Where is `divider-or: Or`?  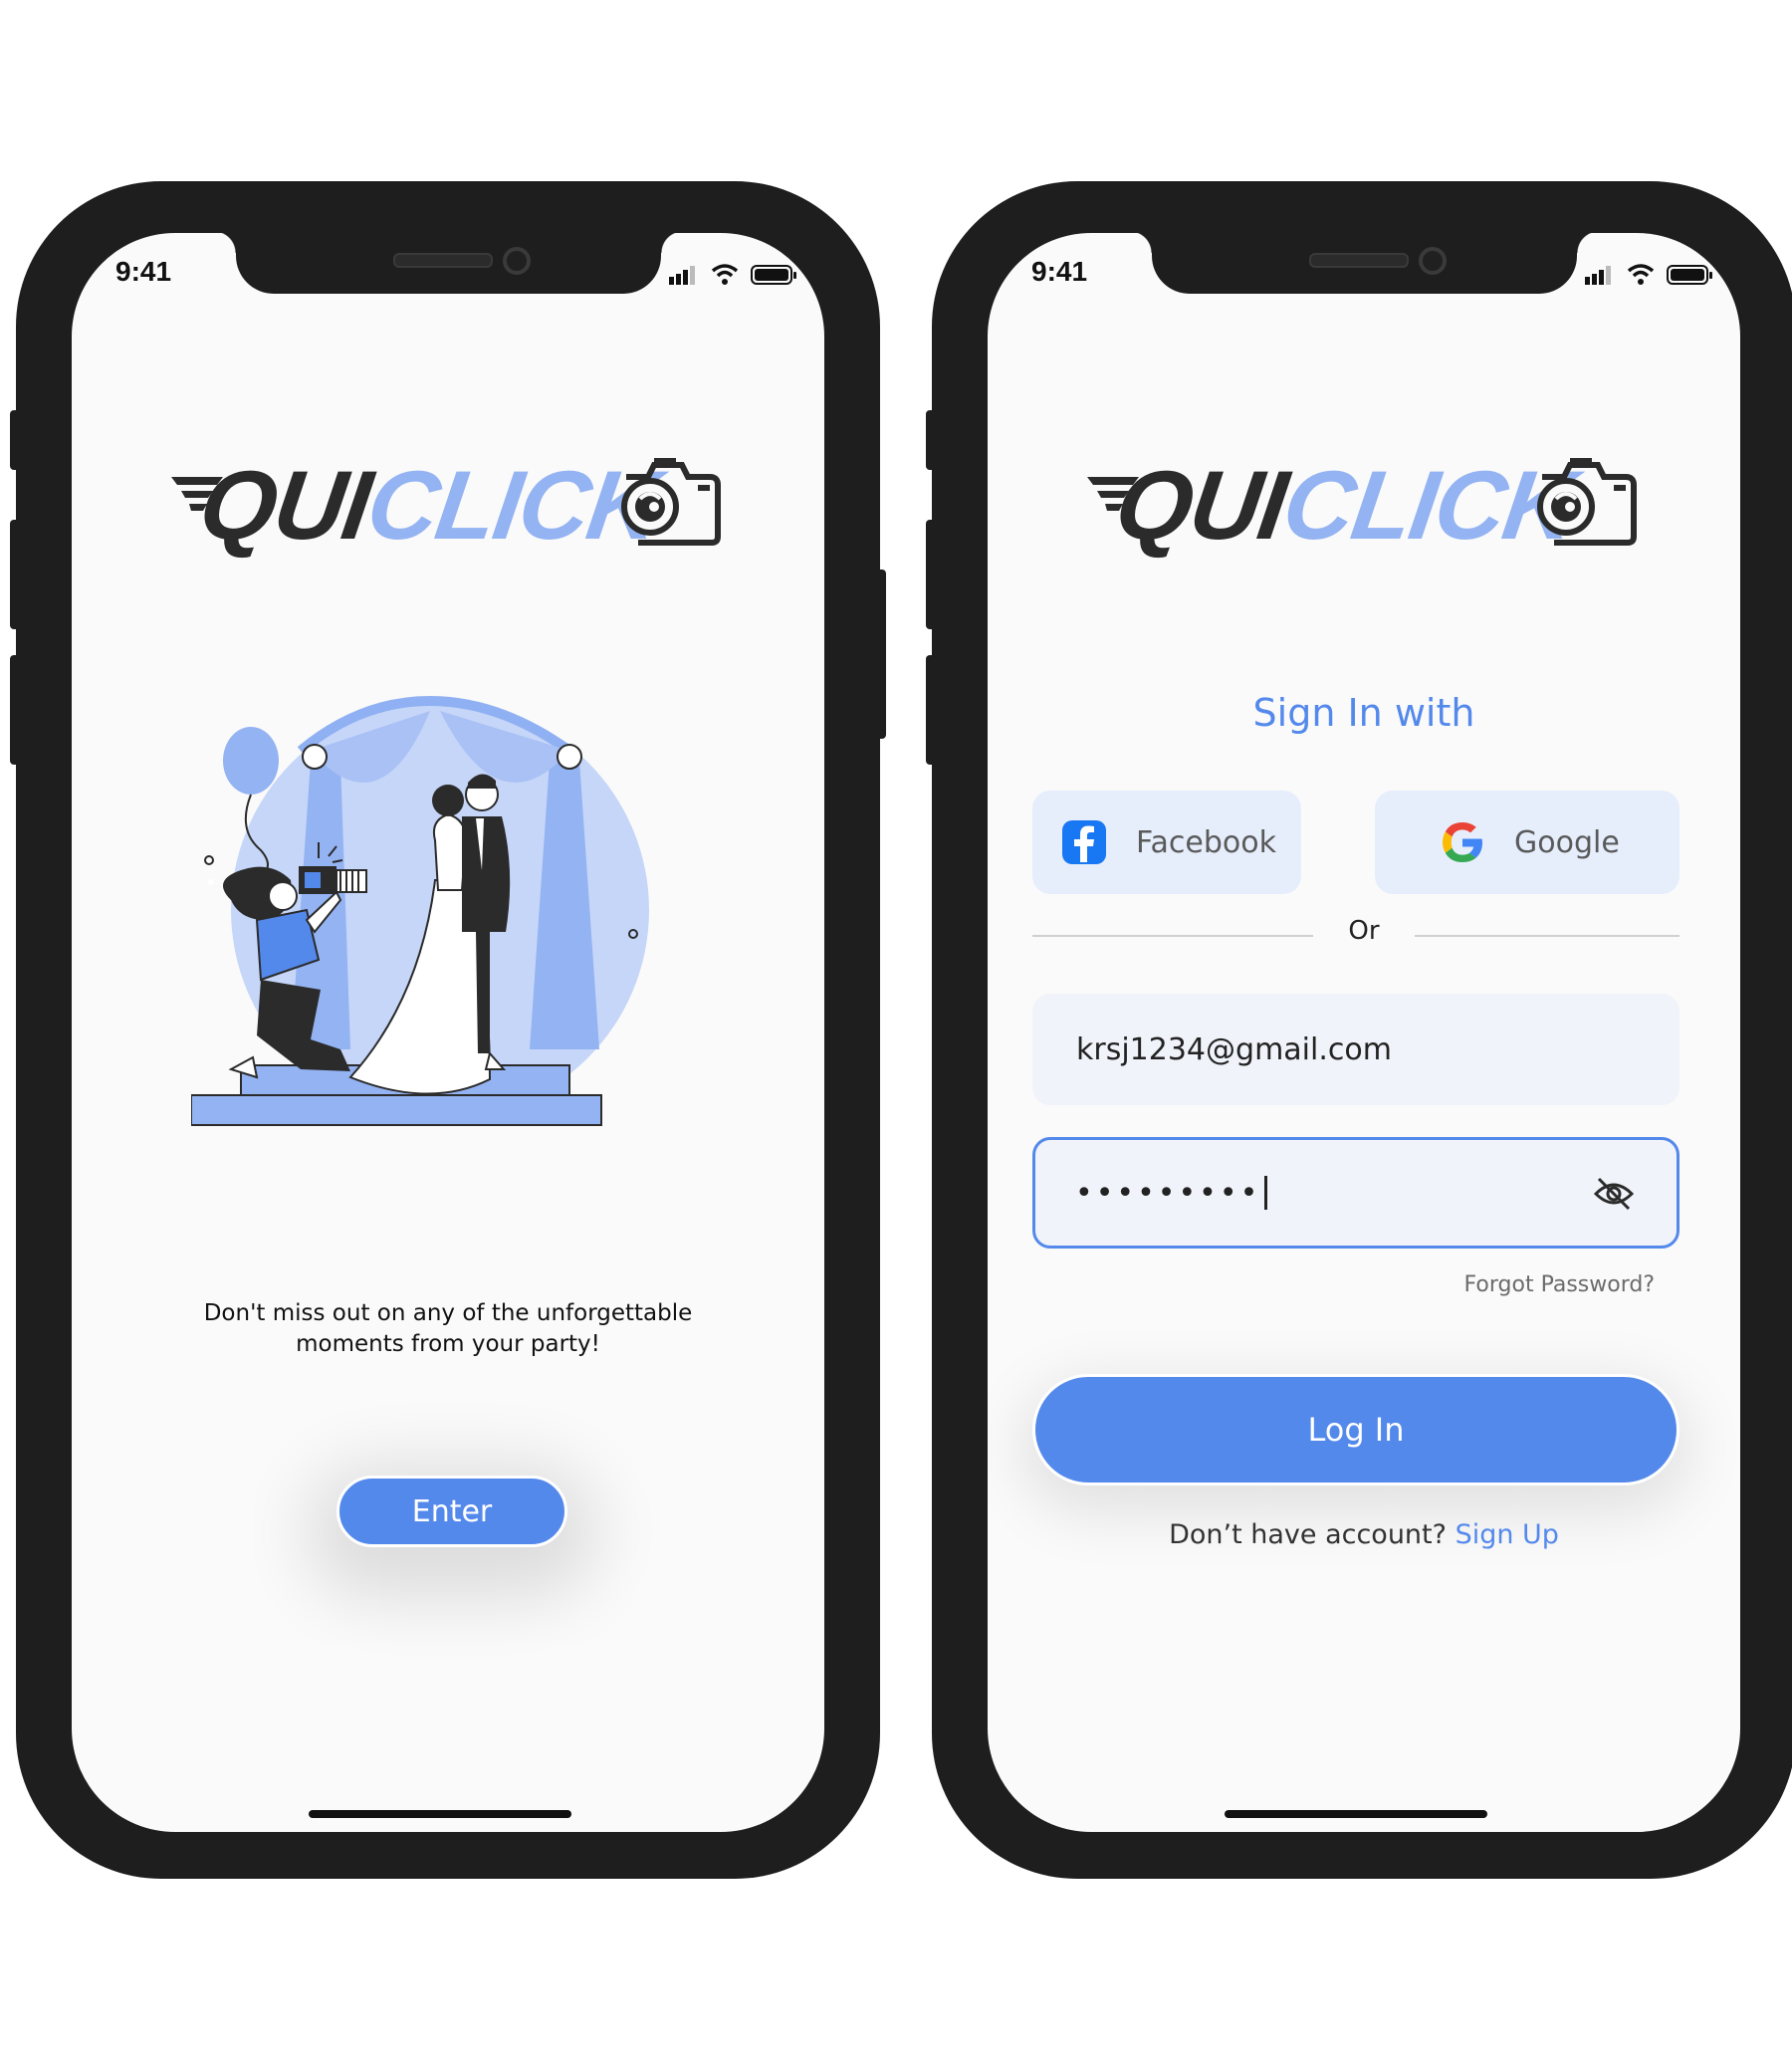
divider-or: Or is located at coordinates (1364, 931).